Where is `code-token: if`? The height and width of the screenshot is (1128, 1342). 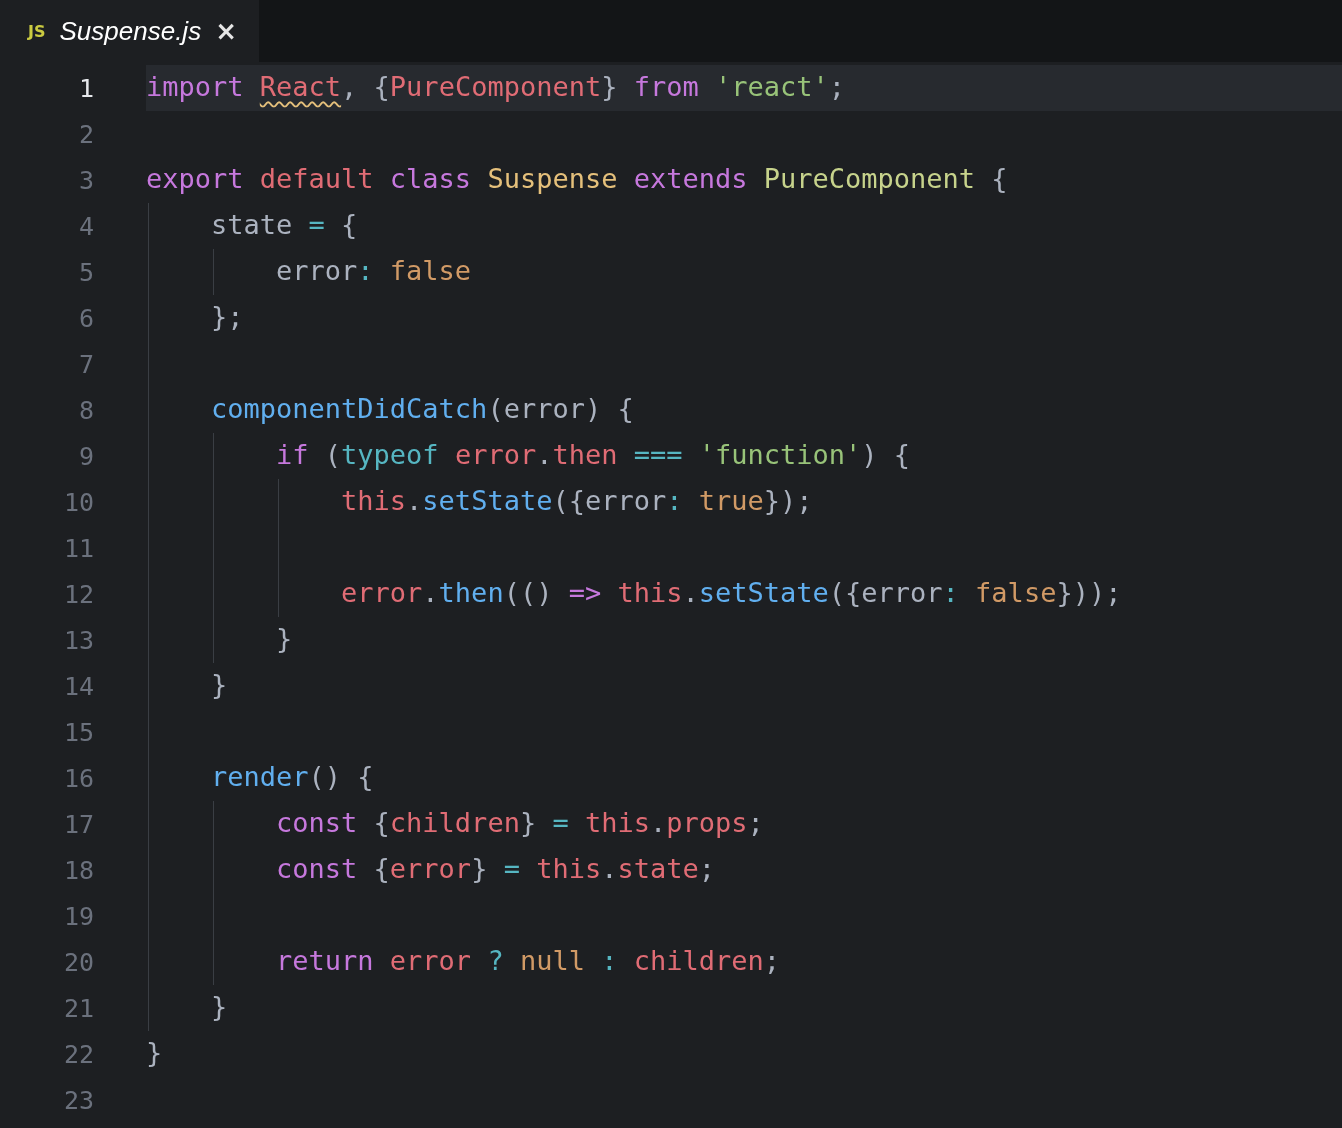 code-token: if is located at coordinates (292, 454).